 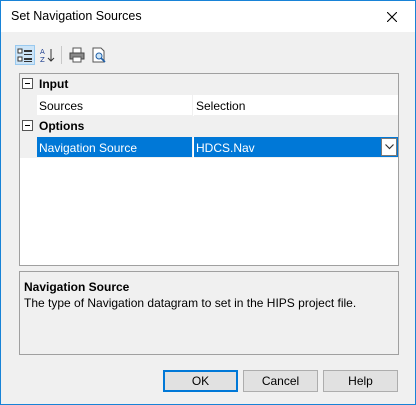 What do you see at coordinates (208, 16) in the screenshot?
I see `title-bar: Set Navigation Sources` at bounding box center [208, 16].